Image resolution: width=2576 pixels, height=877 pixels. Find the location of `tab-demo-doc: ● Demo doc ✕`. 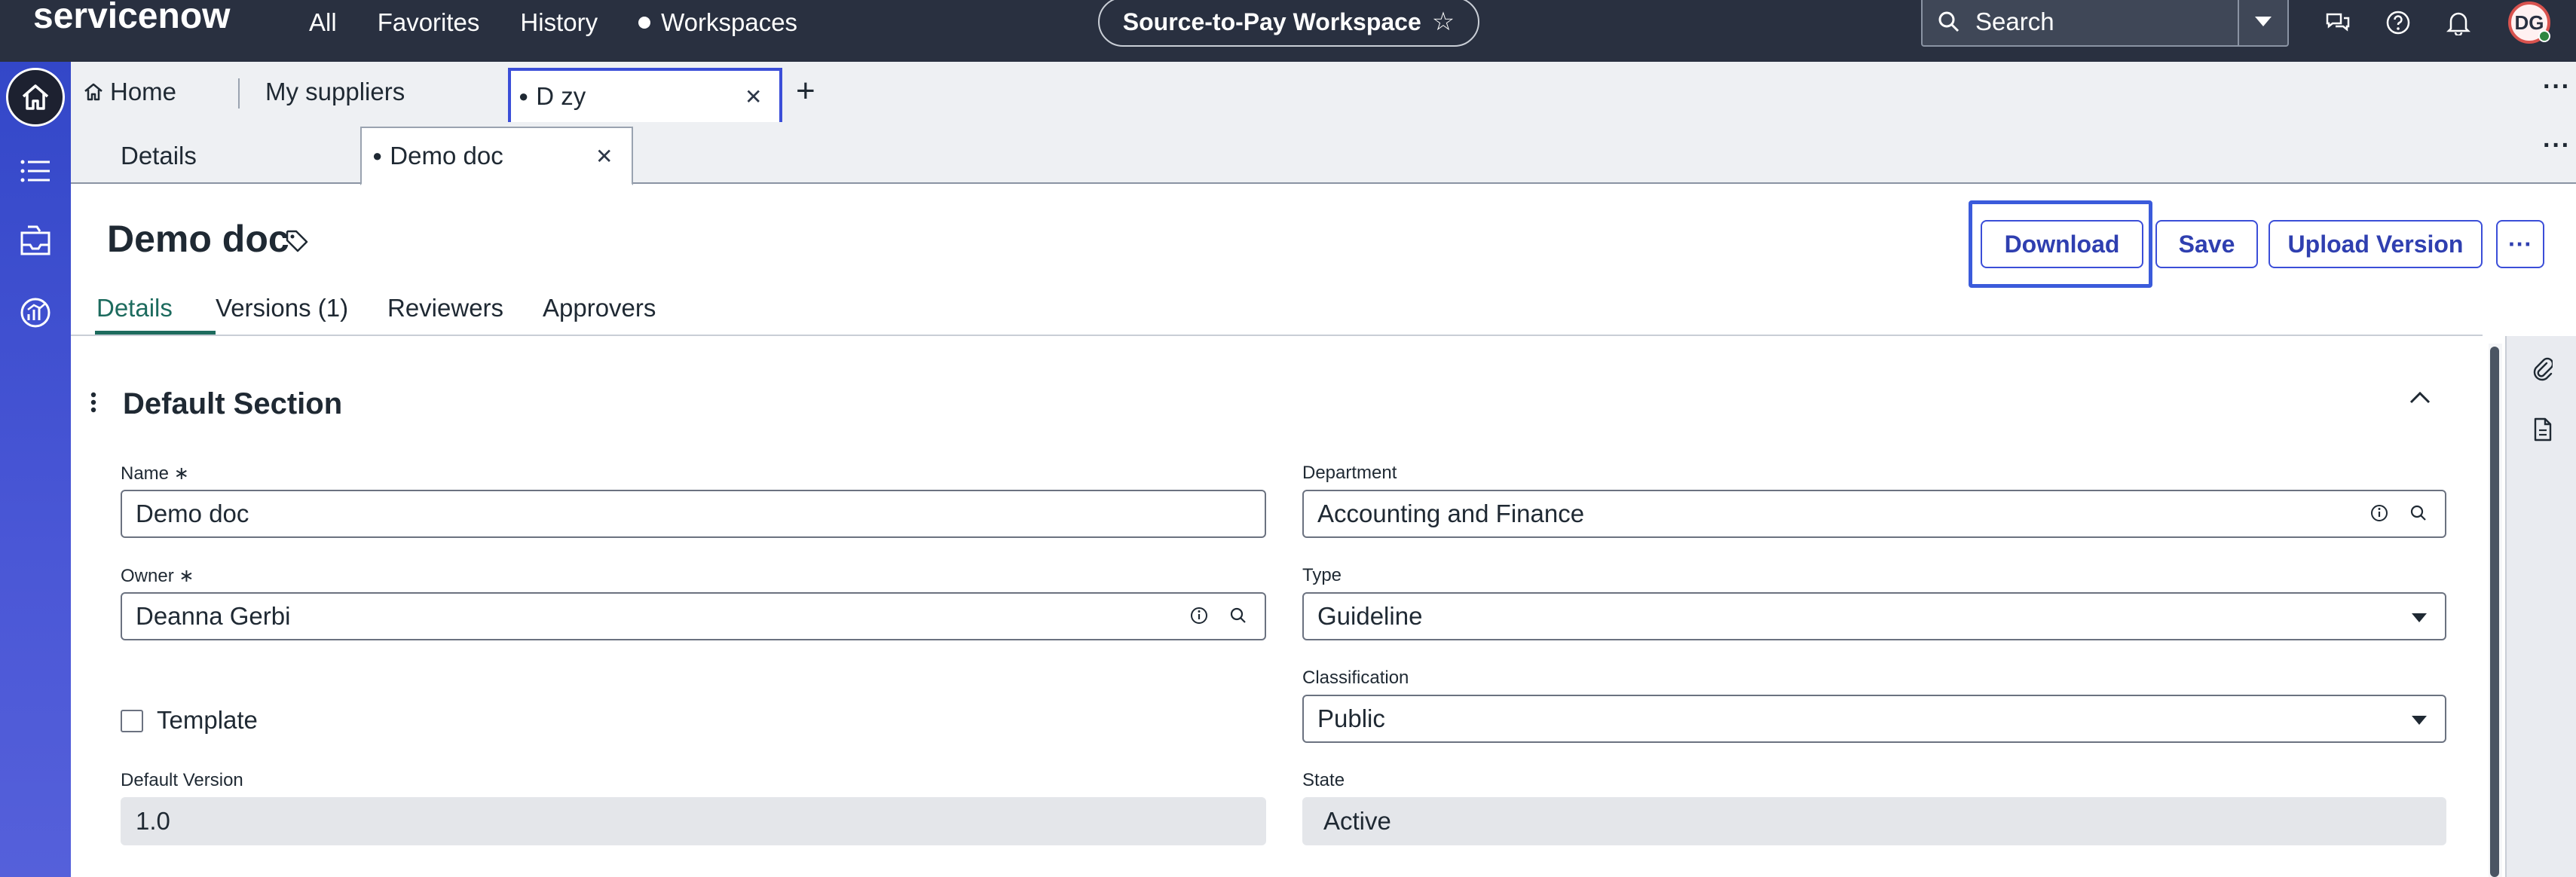

tab-demo-doc: ● Demo doc ✕ is located at coordinates (496, 156).